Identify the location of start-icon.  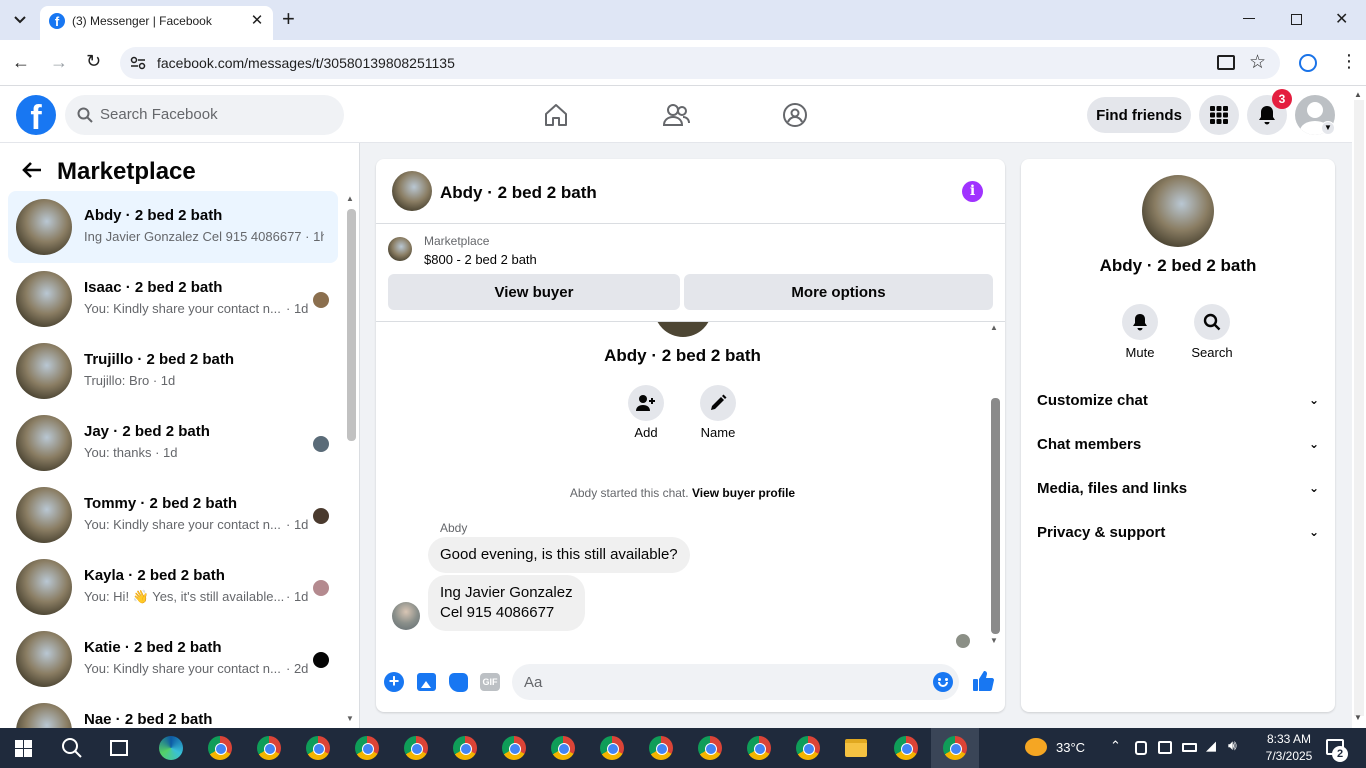
(23, 748).